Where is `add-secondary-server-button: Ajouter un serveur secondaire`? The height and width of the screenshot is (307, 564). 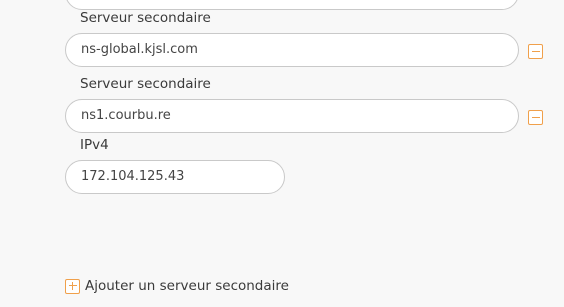
add-secondary-server-button: Ajouter un serveur secondaire is located at coordinates (177, 286).